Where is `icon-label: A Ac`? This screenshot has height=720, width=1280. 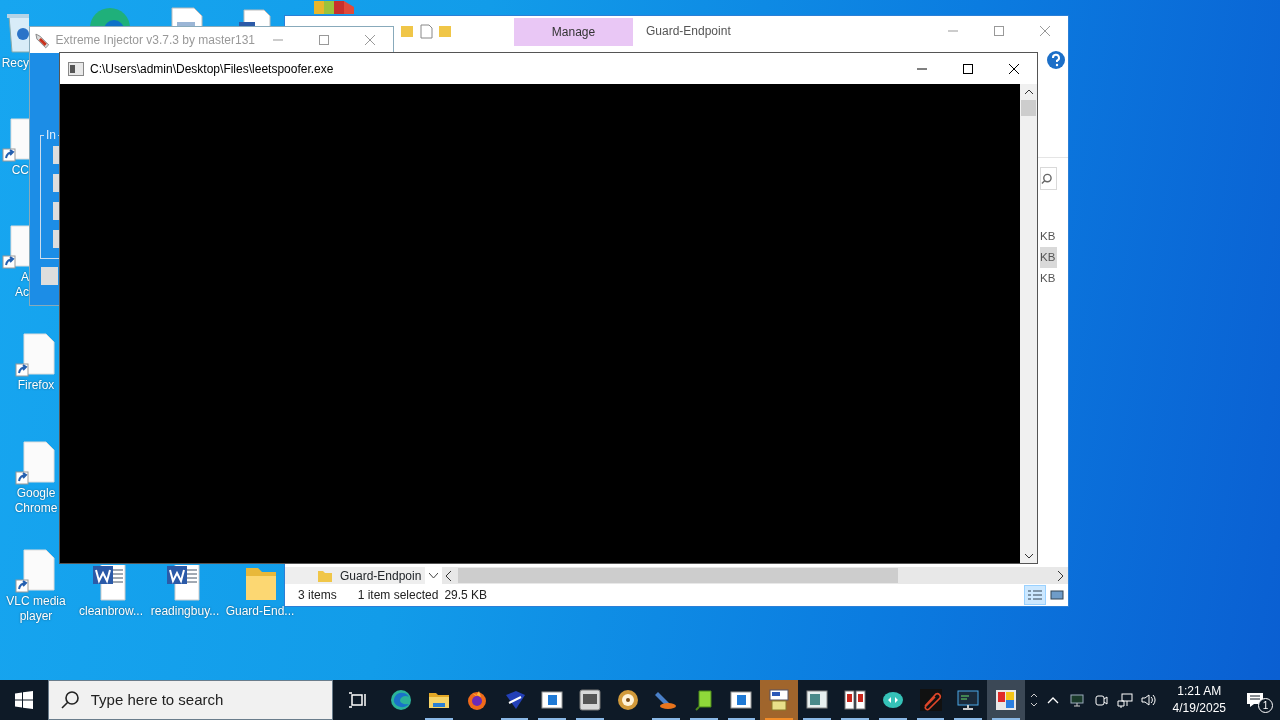
icon-label: A Ac is located at coordinates (22, 285).